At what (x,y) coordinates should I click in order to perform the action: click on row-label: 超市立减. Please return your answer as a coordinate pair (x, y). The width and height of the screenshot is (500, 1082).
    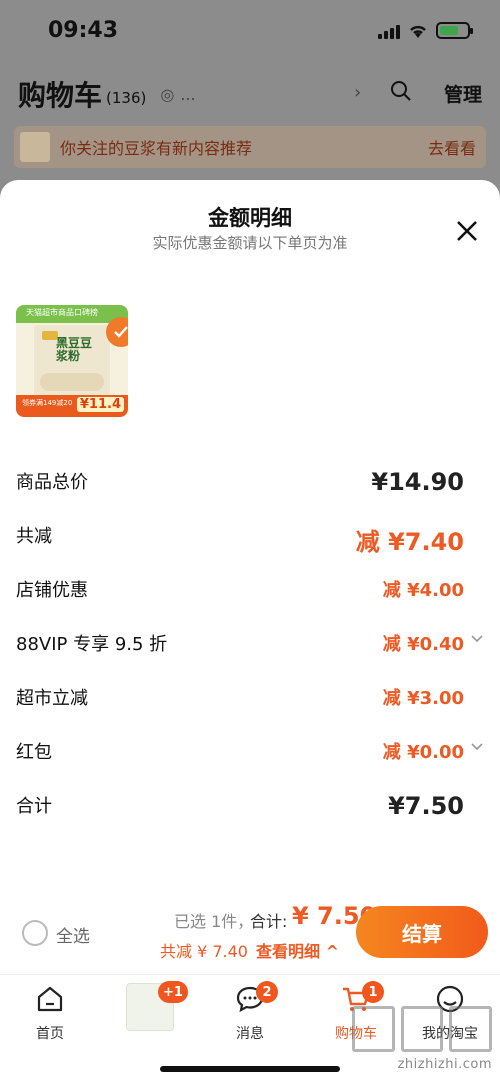
    Looking at the image, I should click on (52, 698).